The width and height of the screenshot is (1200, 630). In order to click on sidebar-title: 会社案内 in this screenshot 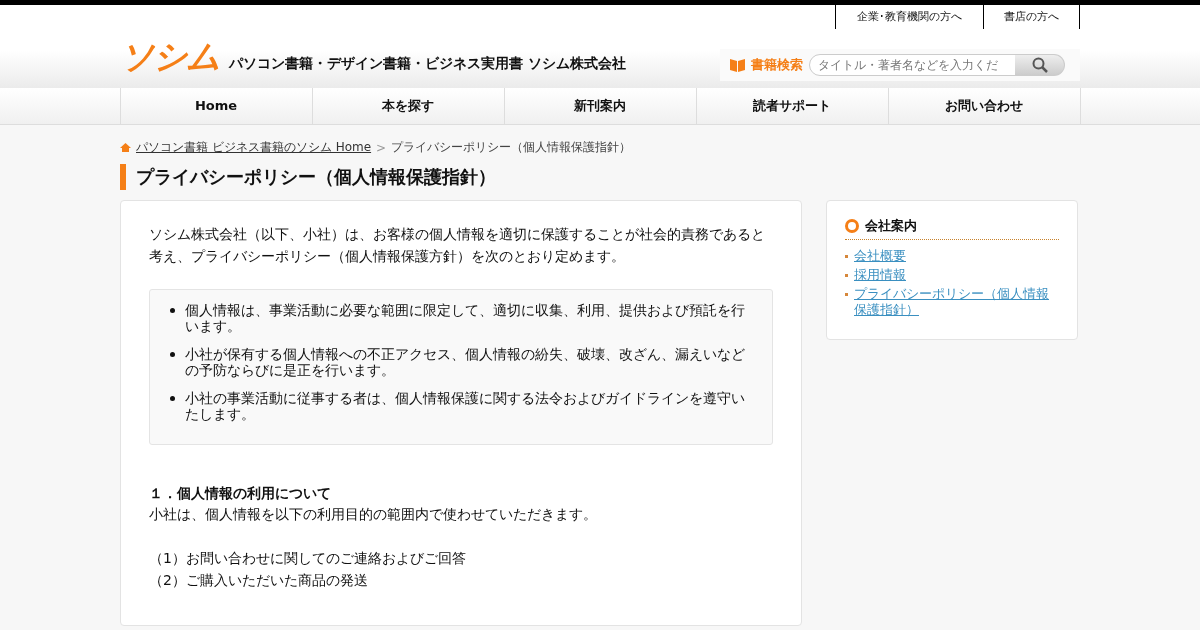, I will do `click(891, 226)`.